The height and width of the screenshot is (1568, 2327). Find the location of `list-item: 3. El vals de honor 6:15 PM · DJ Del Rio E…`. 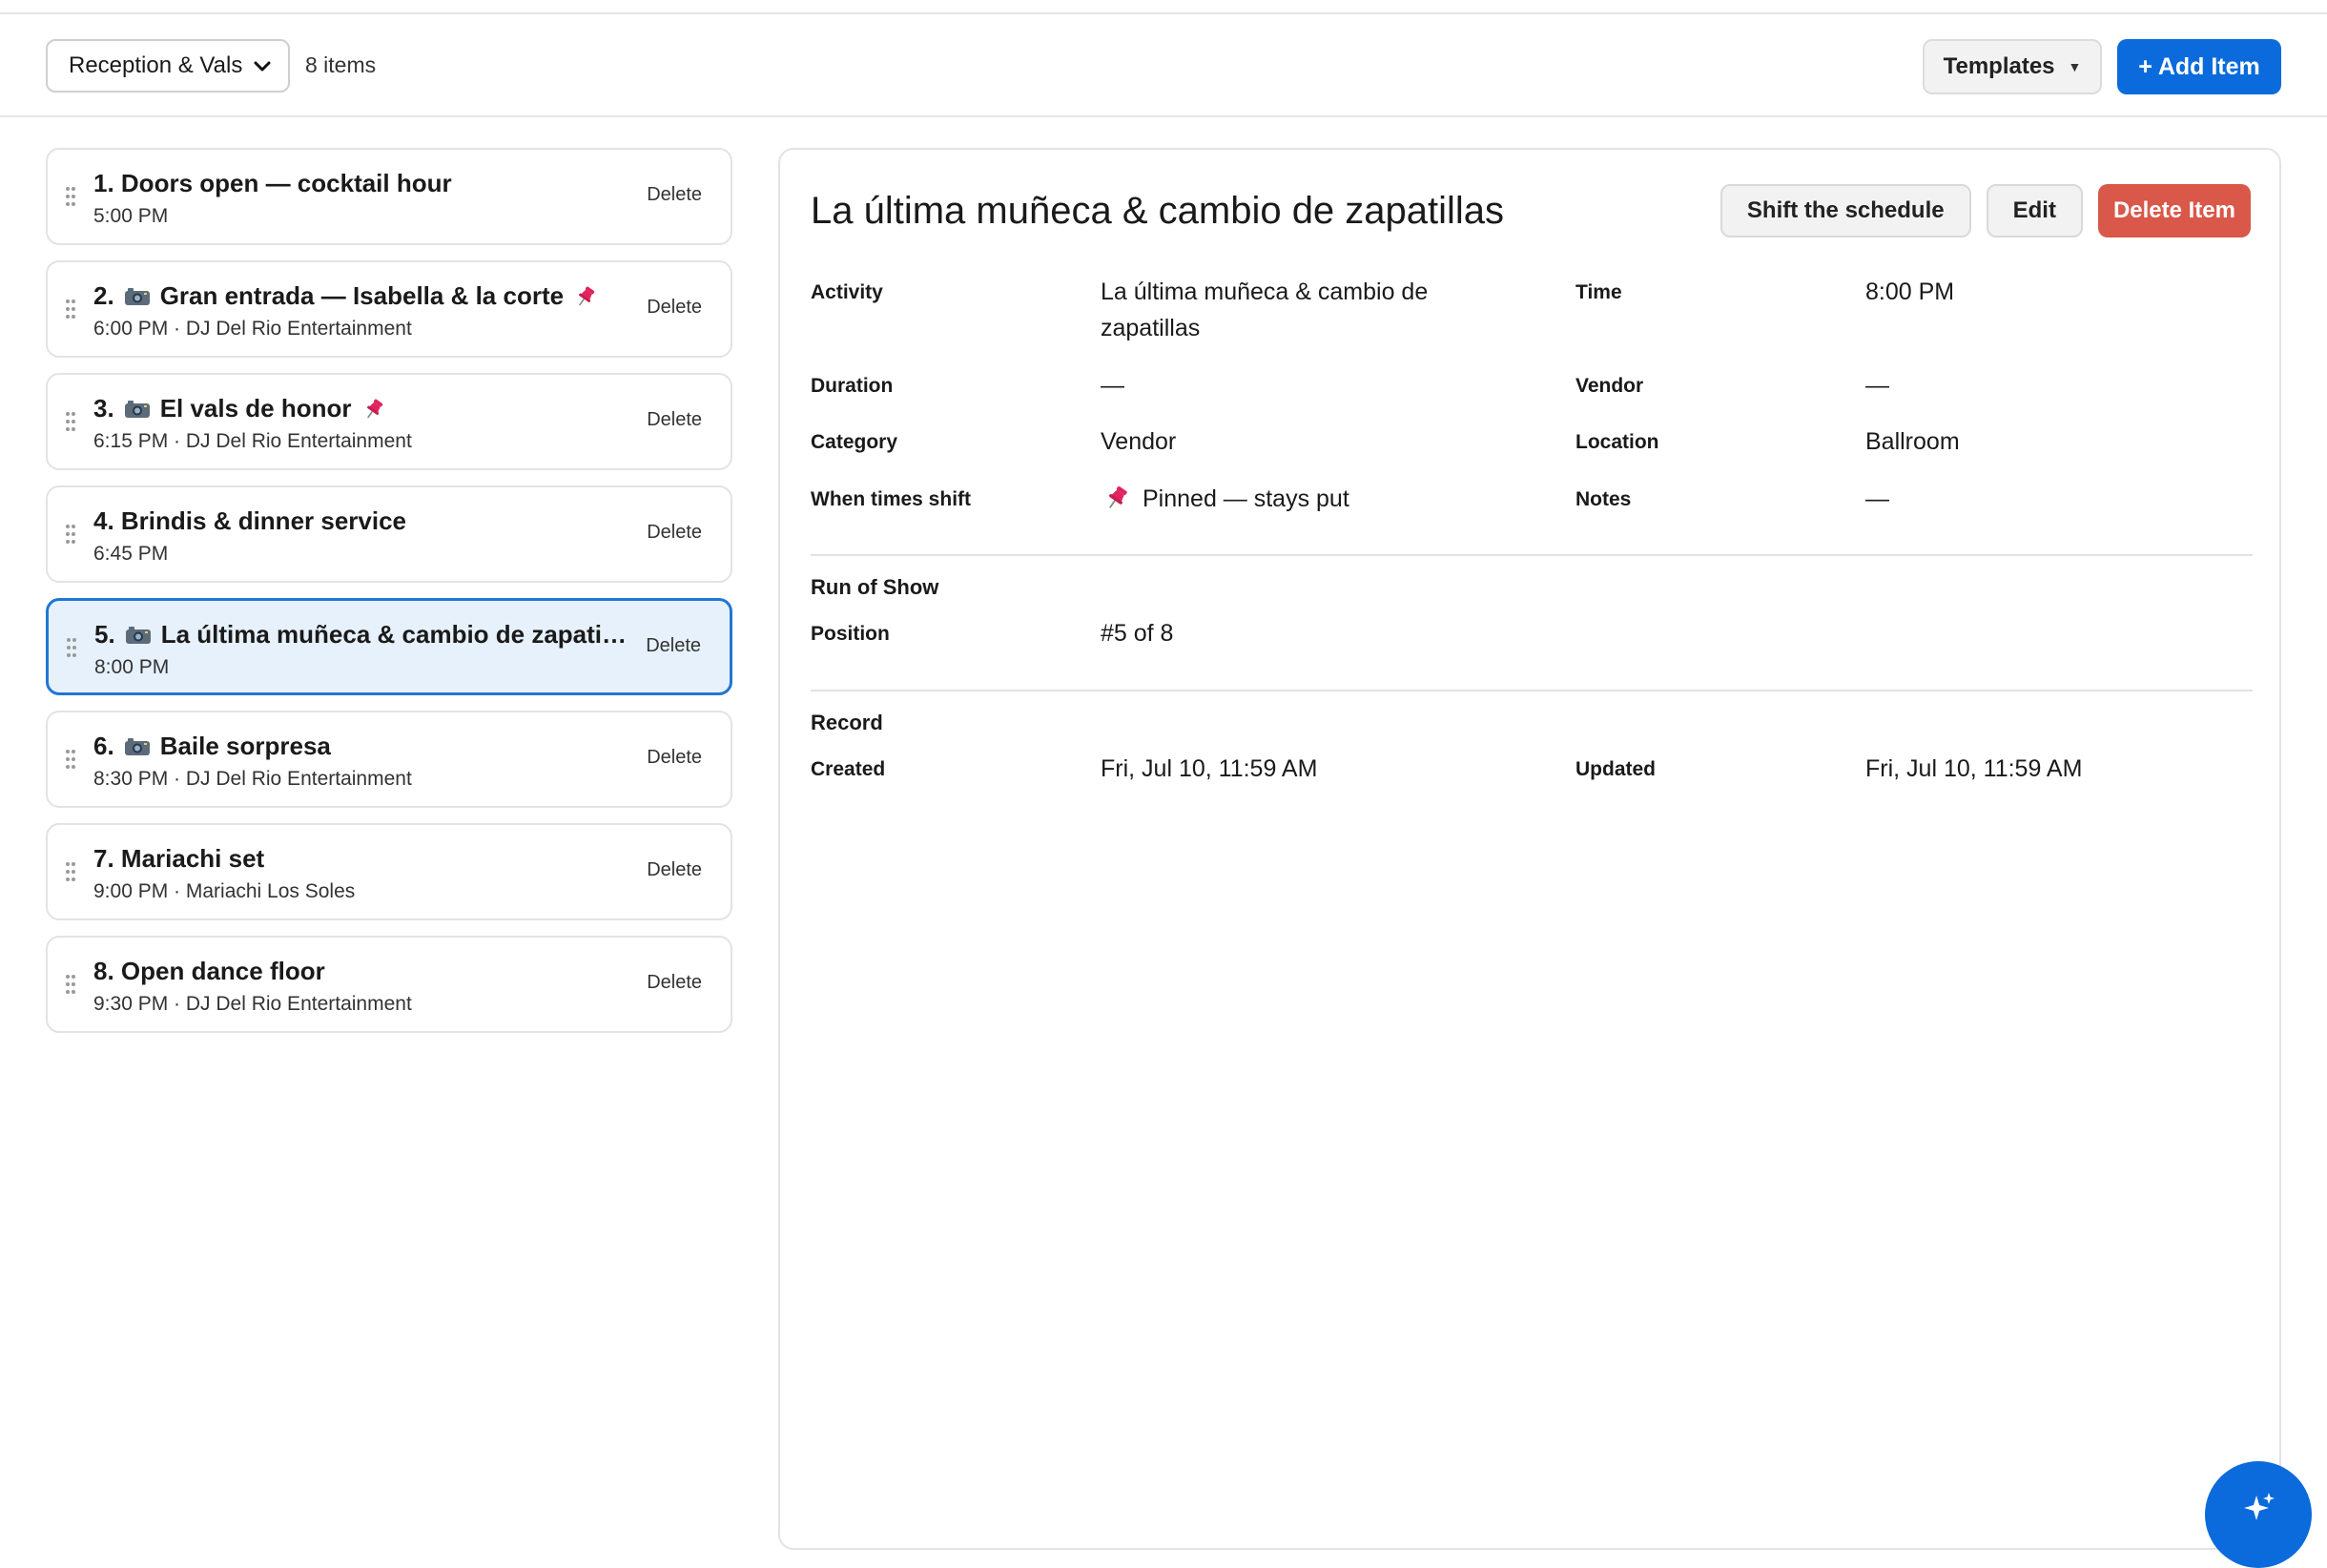

list-item: 3. El vals de honor 6:15 PM · DJ Del Rio E… is located at coordinates (389, 421).